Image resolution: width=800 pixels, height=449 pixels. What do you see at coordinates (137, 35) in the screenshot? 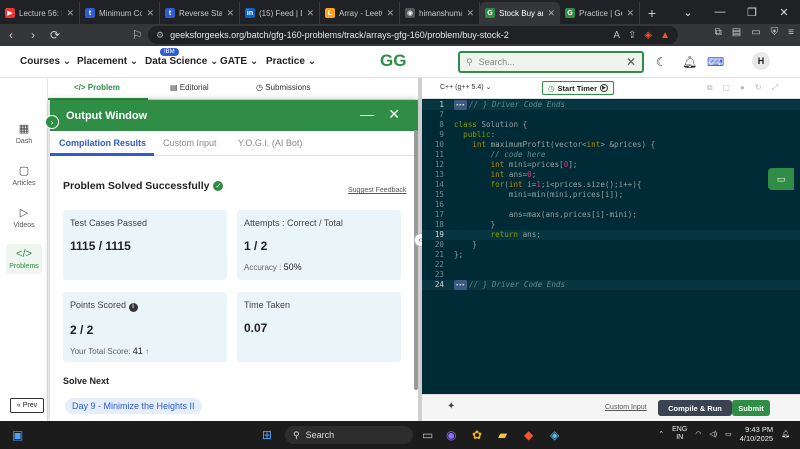
I see `bookmark-icon: ⚐` at bounding box center [137, 35].